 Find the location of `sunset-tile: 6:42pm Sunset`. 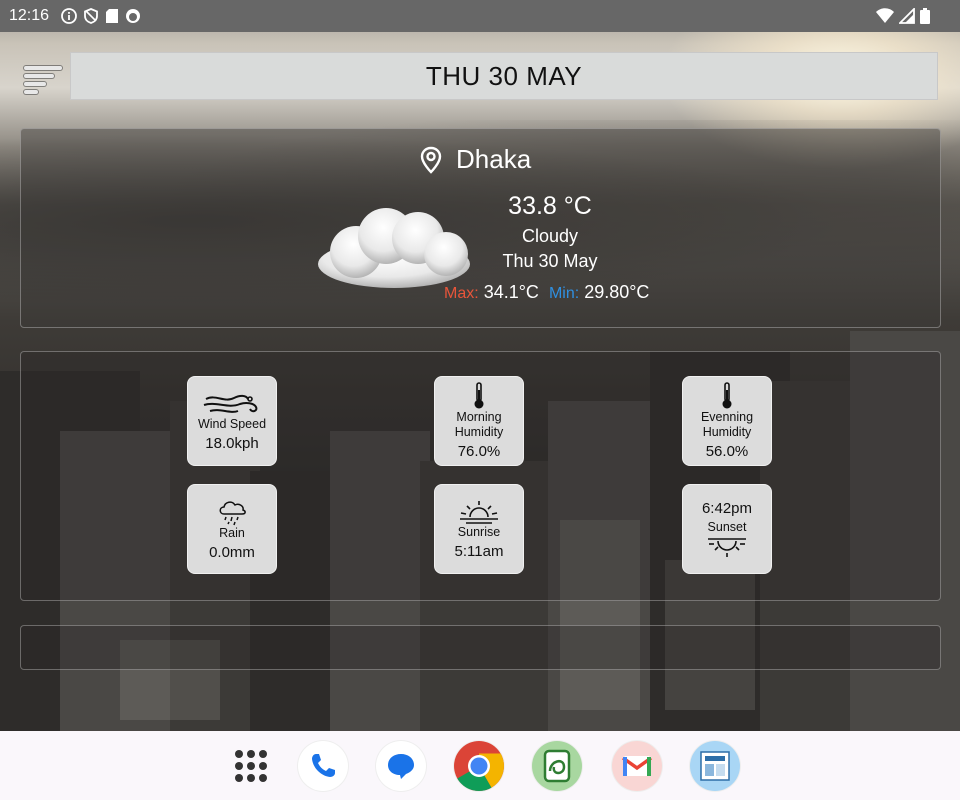

sunset-tile: 6:42pm Sunset is located at coordinates (727, 529).